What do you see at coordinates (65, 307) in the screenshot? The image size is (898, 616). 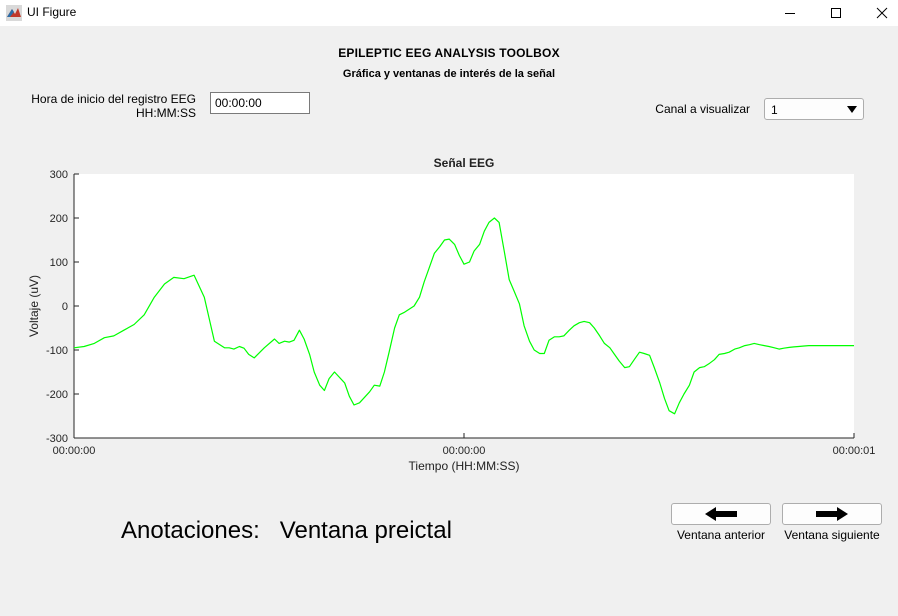 I see `y-tick-label: 0` at bounding box center [65, 307].